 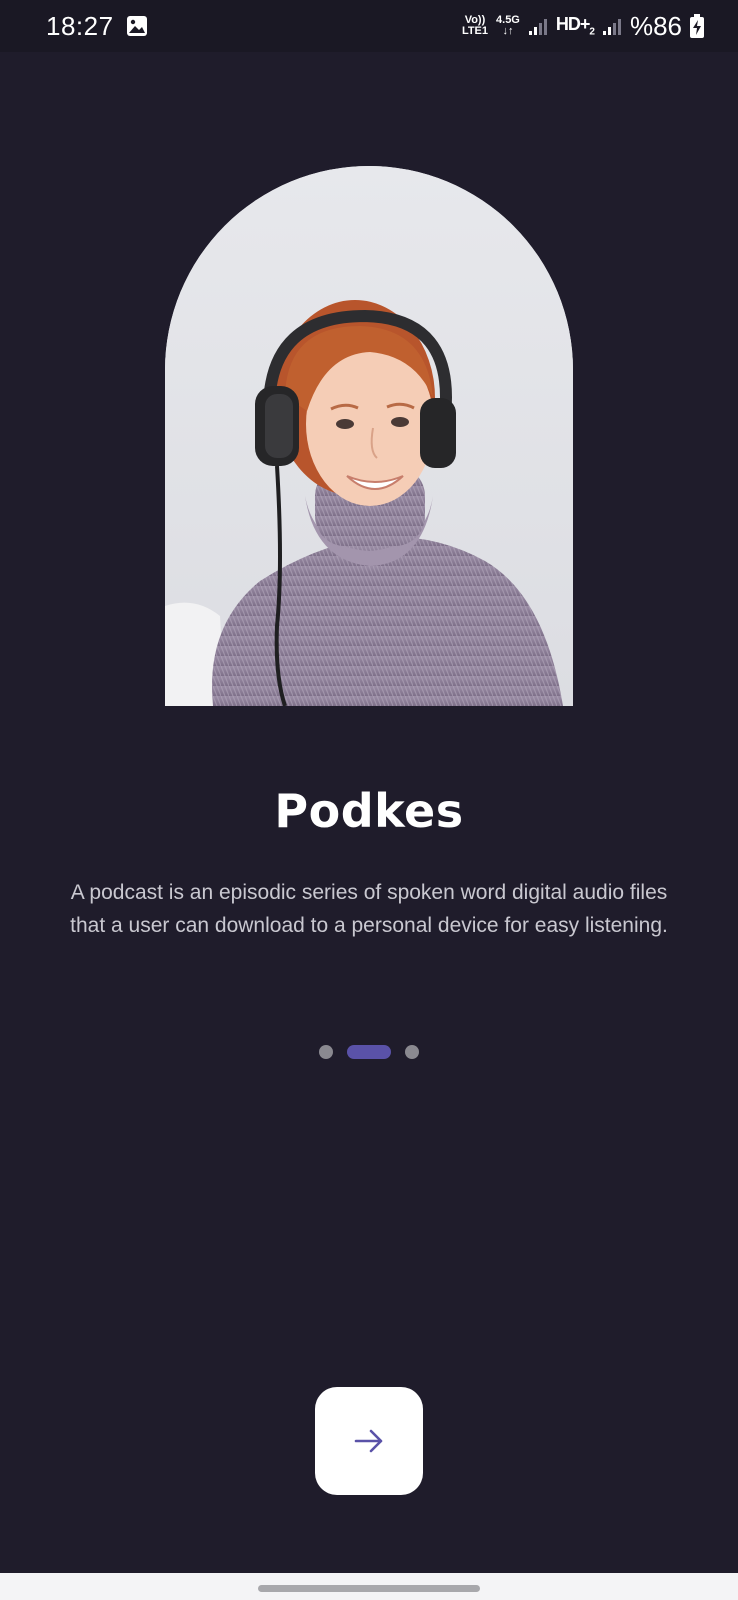 I want to click on page-indicator-dot-active, so click(x=369, y=1052).